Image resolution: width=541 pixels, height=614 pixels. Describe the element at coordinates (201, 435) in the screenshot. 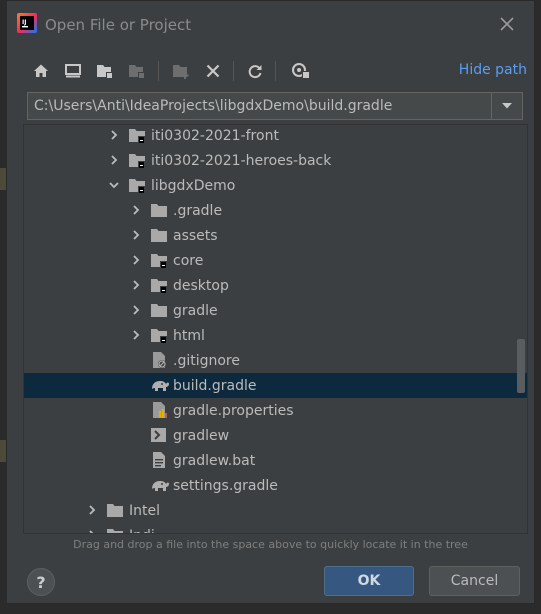

I see `tree-item-label: gradlew` at that location.